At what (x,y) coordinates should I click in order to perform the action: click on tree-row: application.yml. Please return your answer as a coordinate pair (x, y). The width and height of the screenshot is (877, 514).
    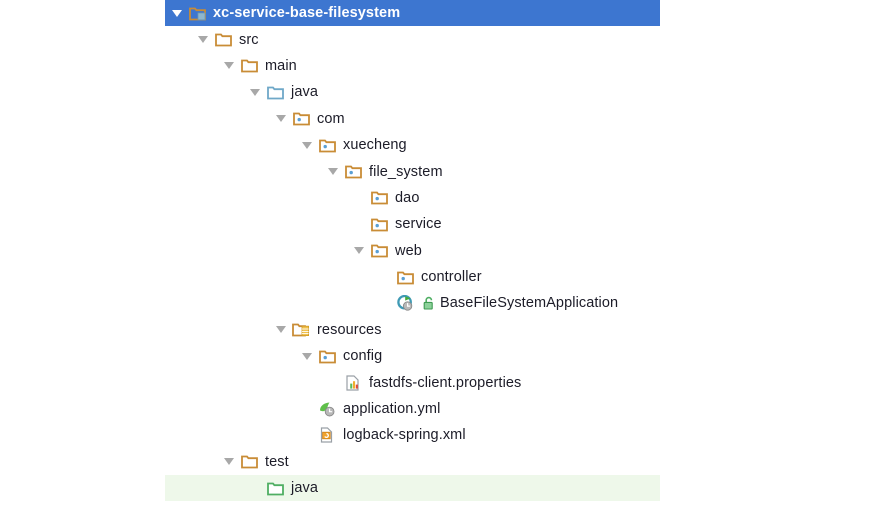
    Looking at the image, I should click on (438, 409).